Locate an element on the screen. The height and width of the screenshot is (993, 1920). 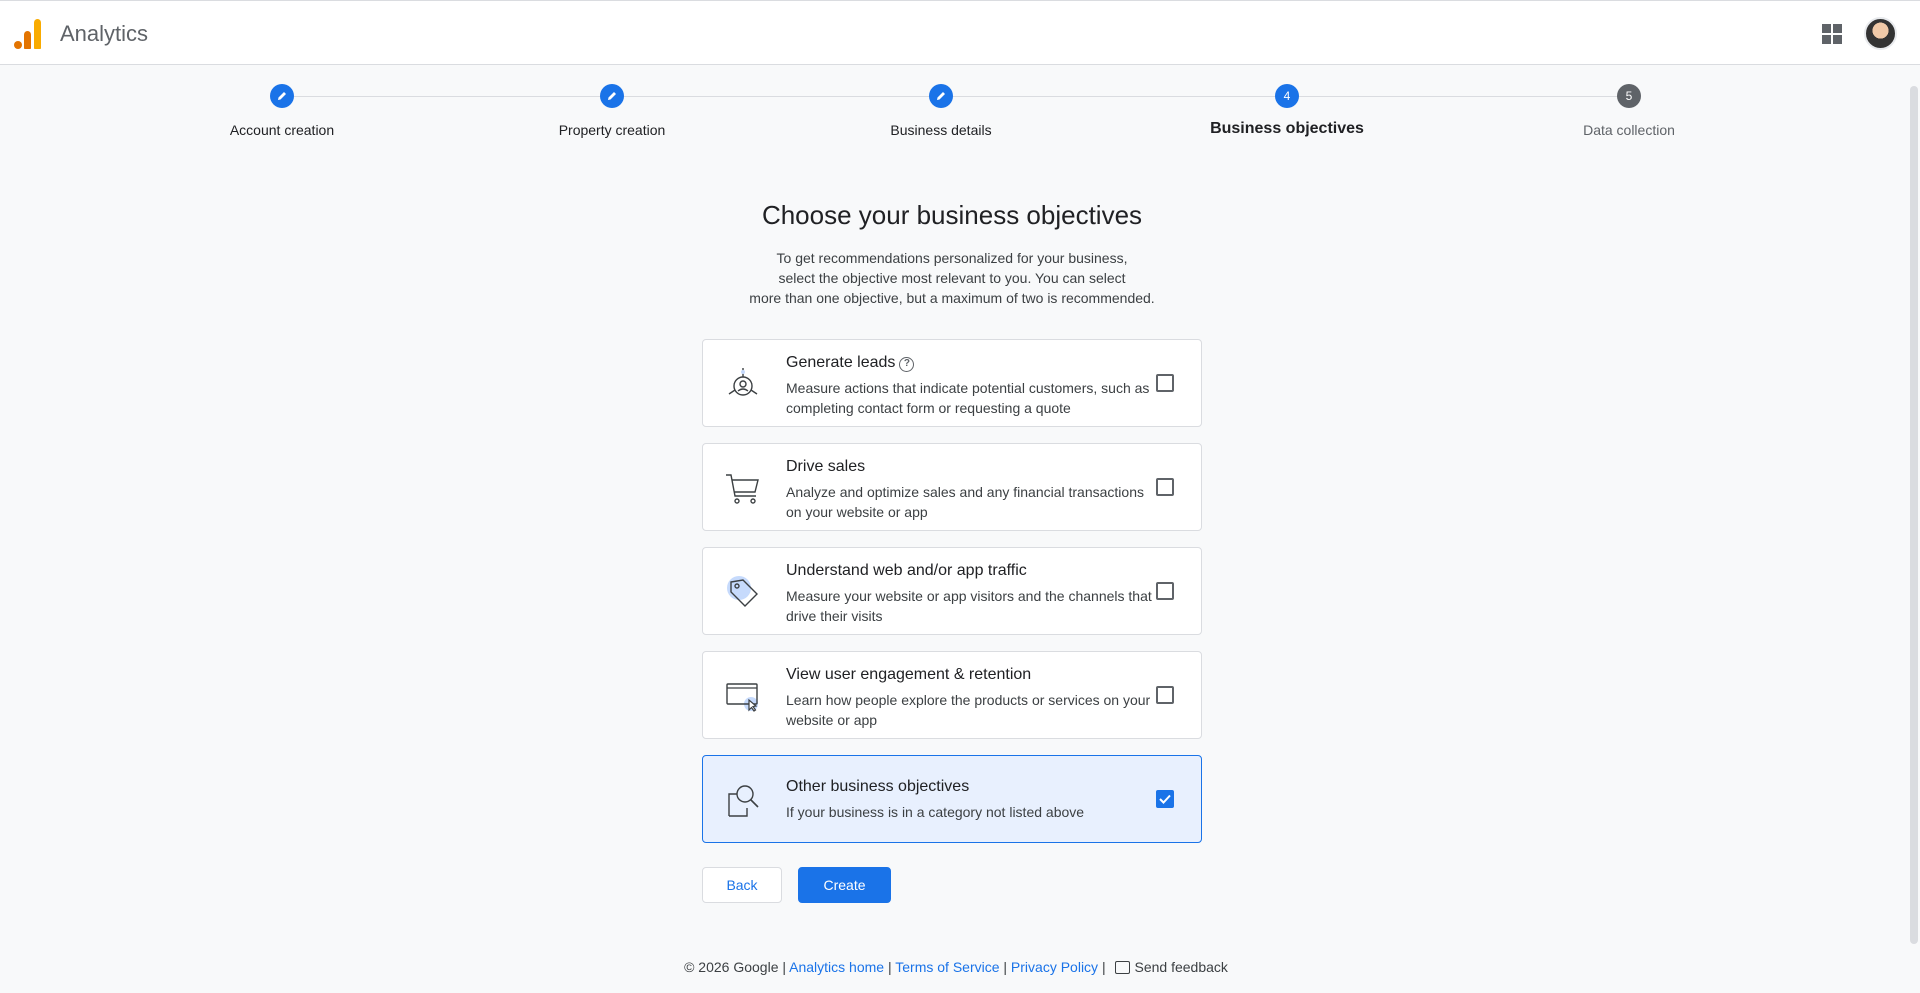
analytics-logo-icon is located at coordinates (28, 34).